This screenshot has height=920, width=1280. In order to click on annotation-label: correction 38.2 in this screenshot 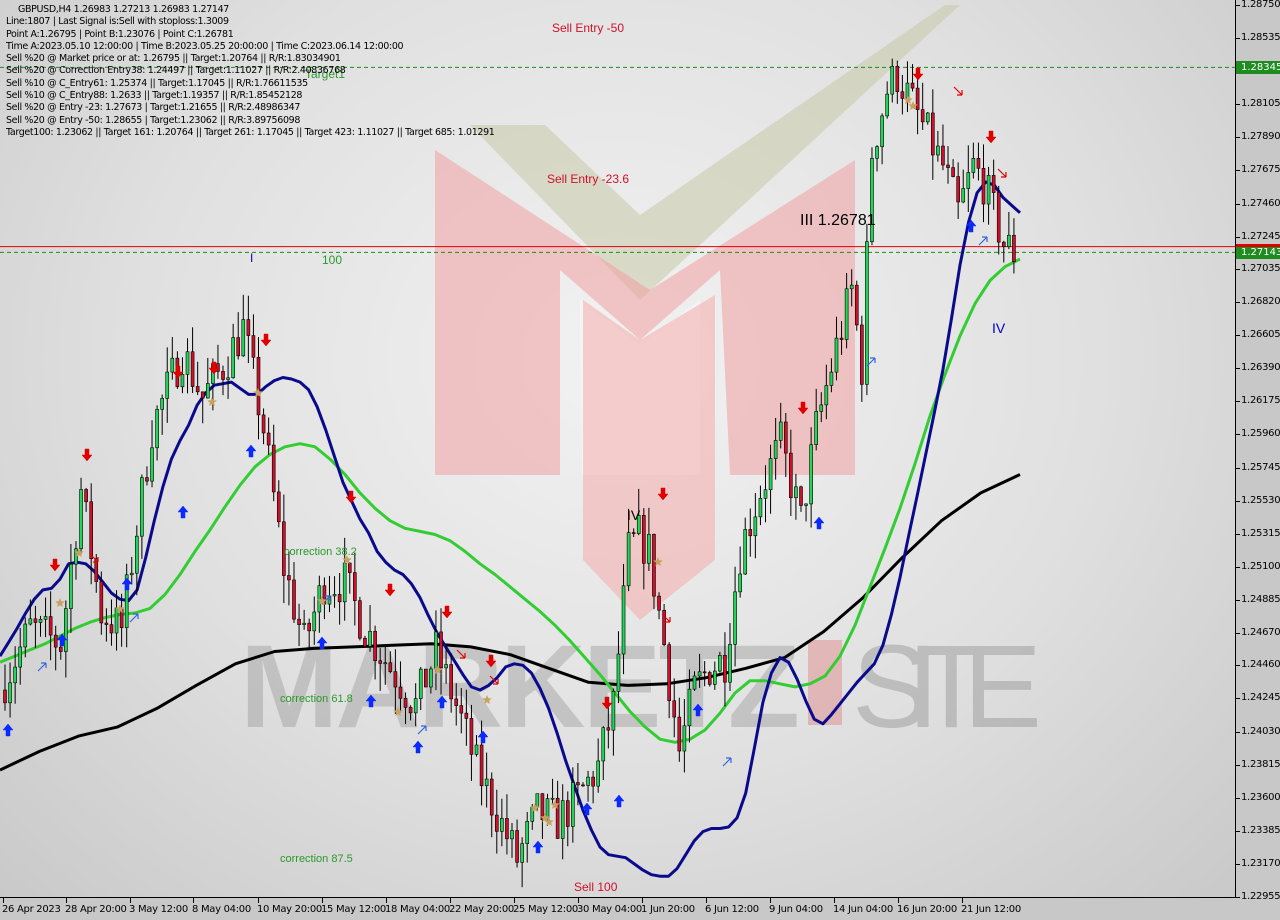, I will do `click(320, 552)`.